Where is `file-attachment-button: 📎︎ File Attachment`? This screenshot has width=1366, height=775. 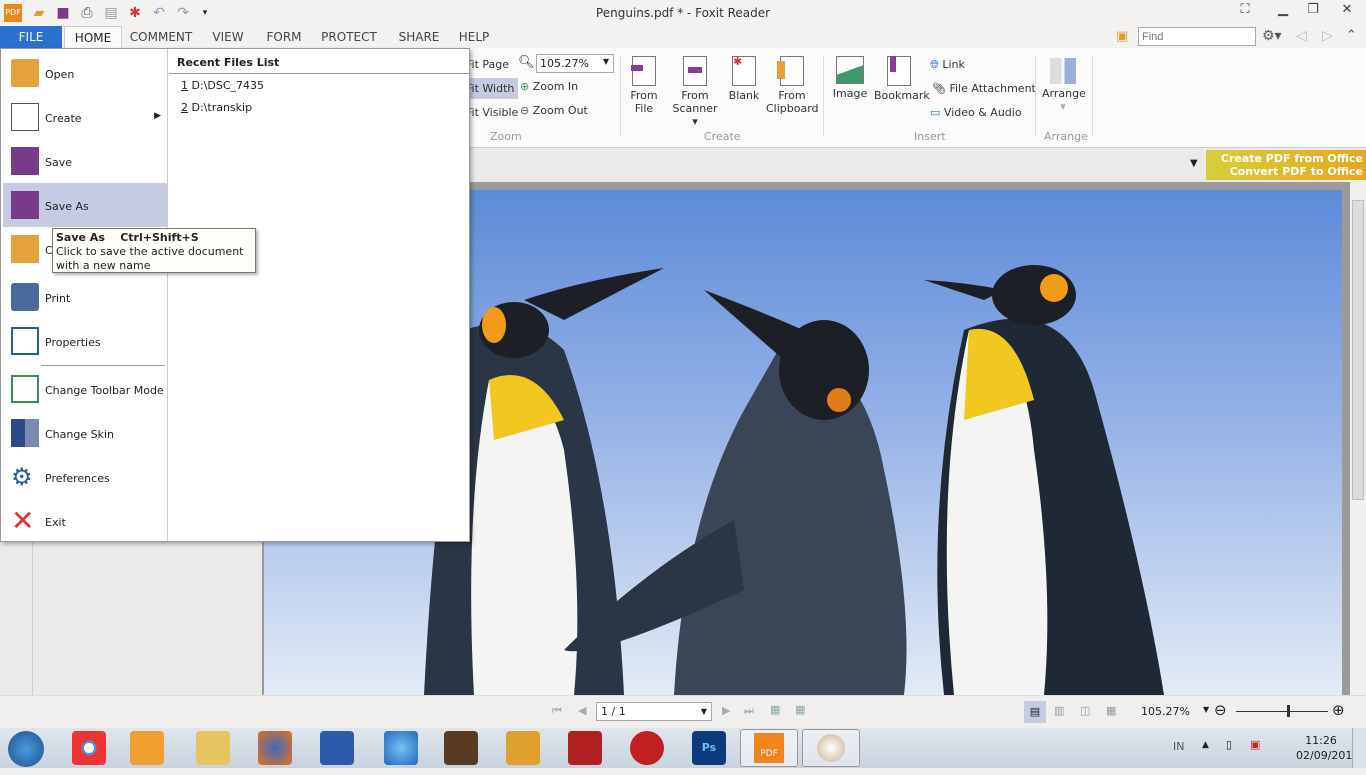
file-attachment-button: 📎︎ File Attachment is located at coordinates (984, 88).